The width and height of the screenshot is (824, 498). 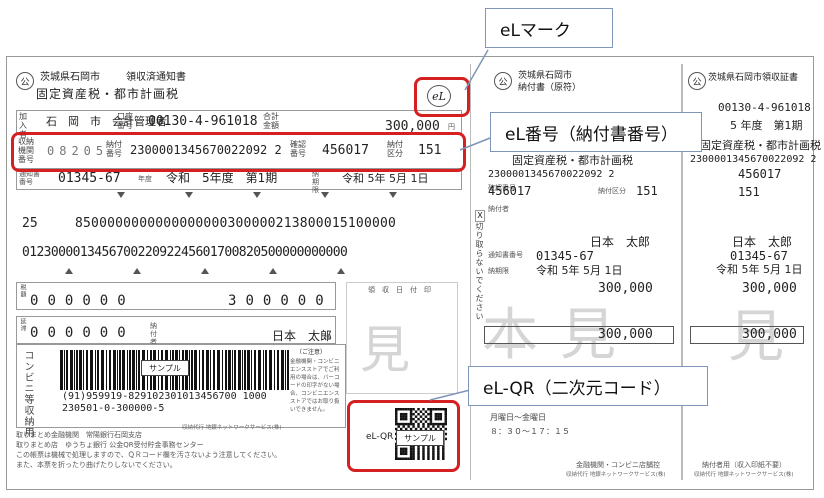 What do you see at coordinates (460, 225) in the screenshot?
I see `callout-connectors` at bounding box center [460, 225].